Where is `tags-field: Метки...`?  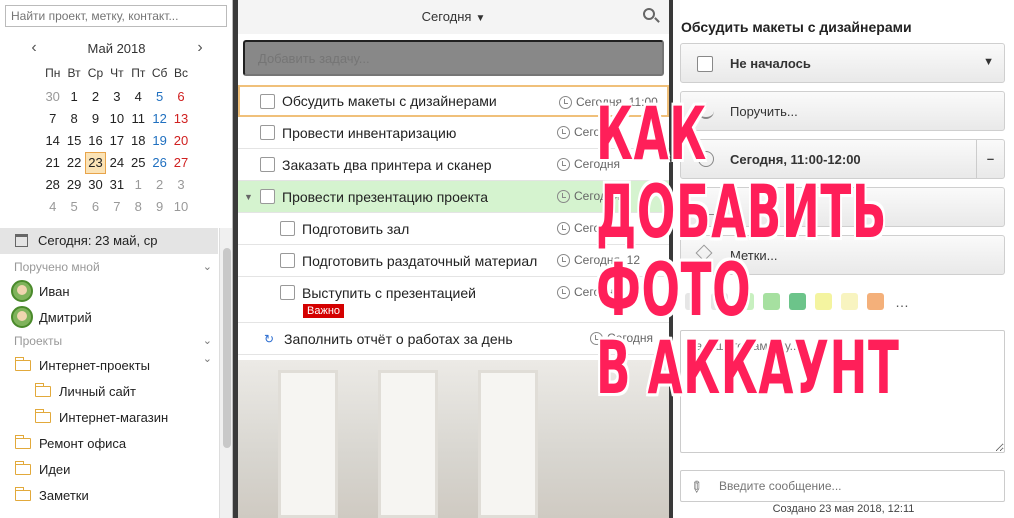 tags-field: Метки... is located at coordinates (842, 255).